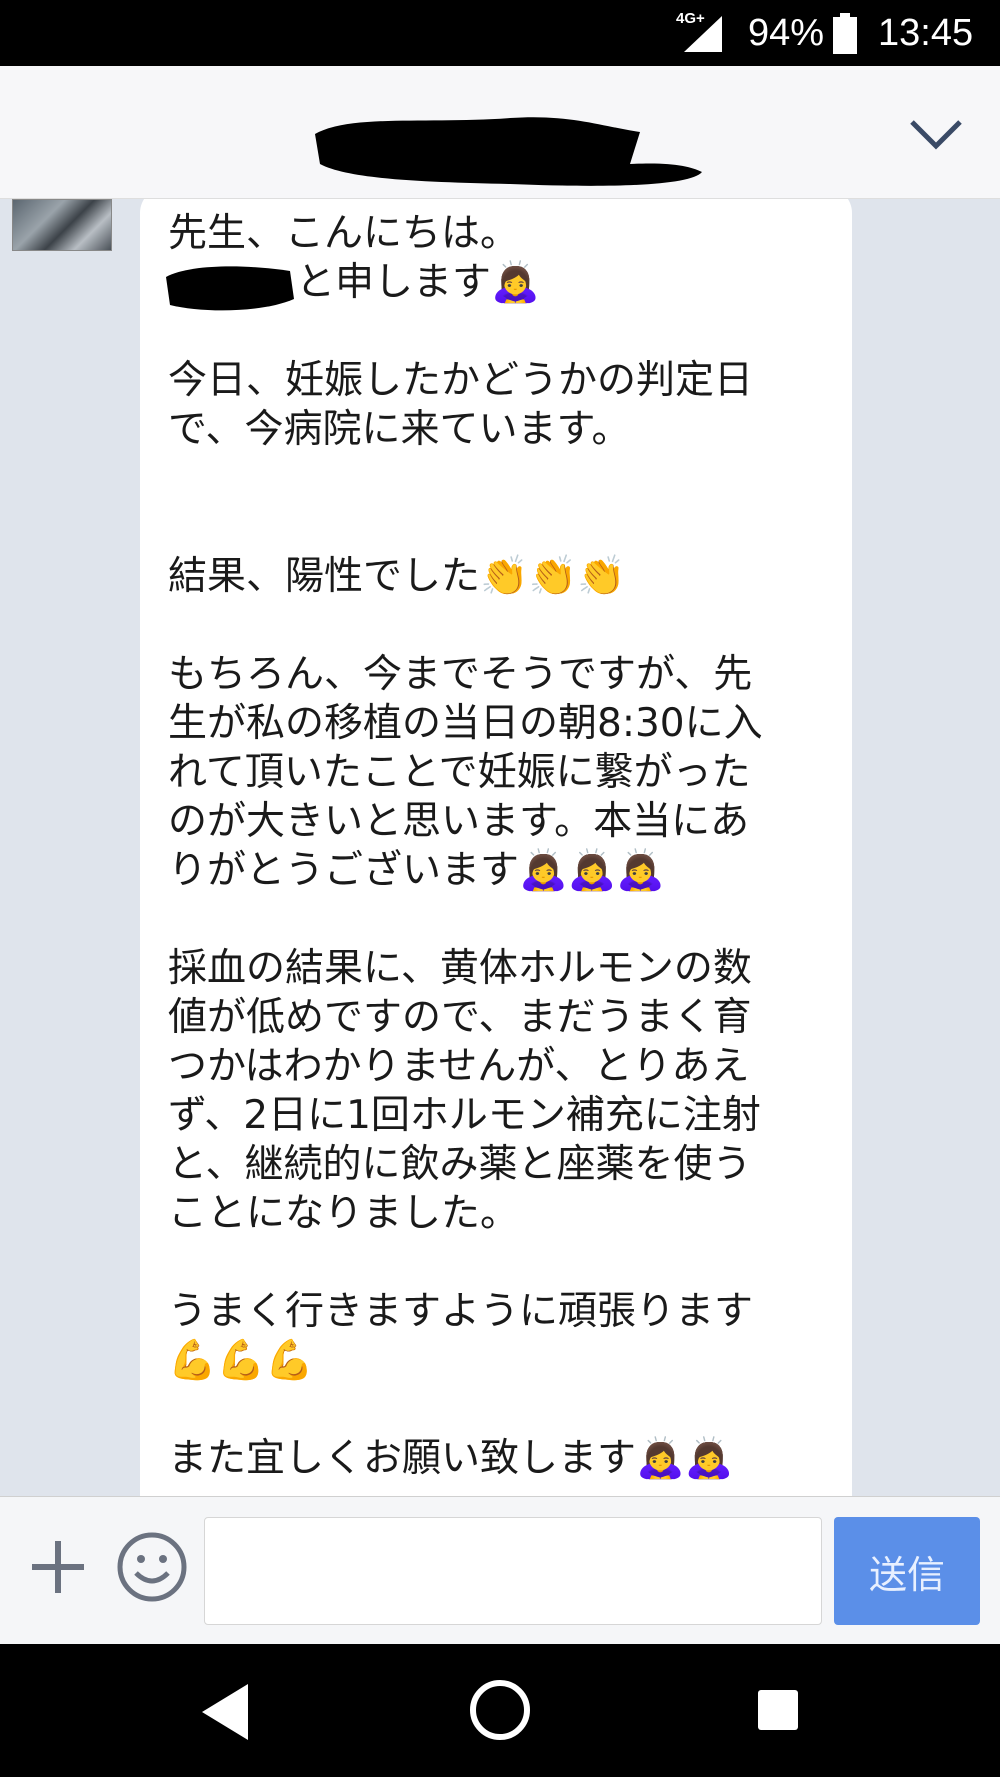  Describe the element at coordinates (926, 33) in the screenshot. I see `clock: 13:45` at that location.